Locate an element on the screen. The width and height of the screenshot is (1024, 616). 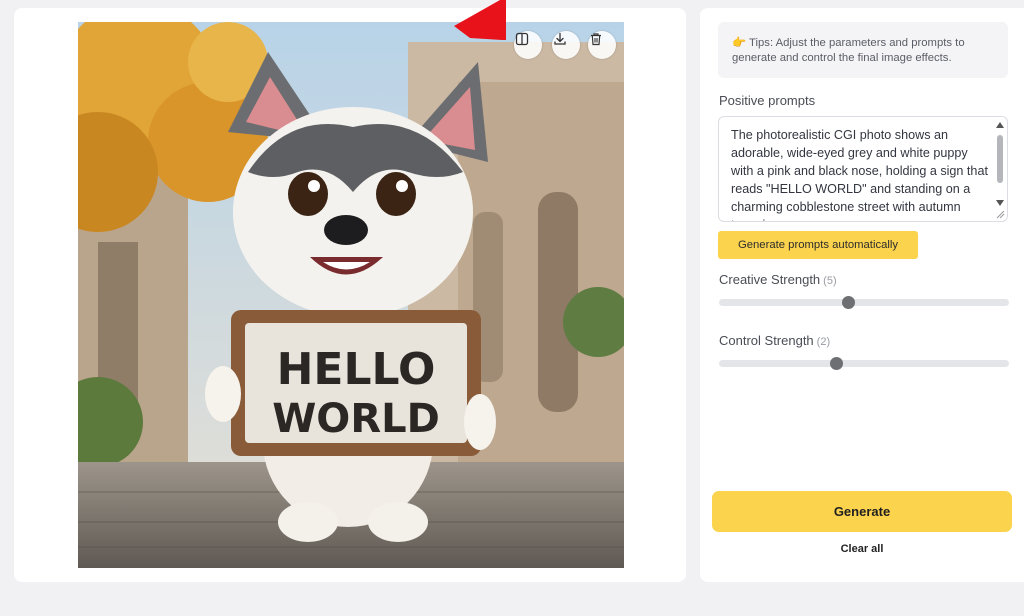
delete-button is located at coordinates (602, 45).